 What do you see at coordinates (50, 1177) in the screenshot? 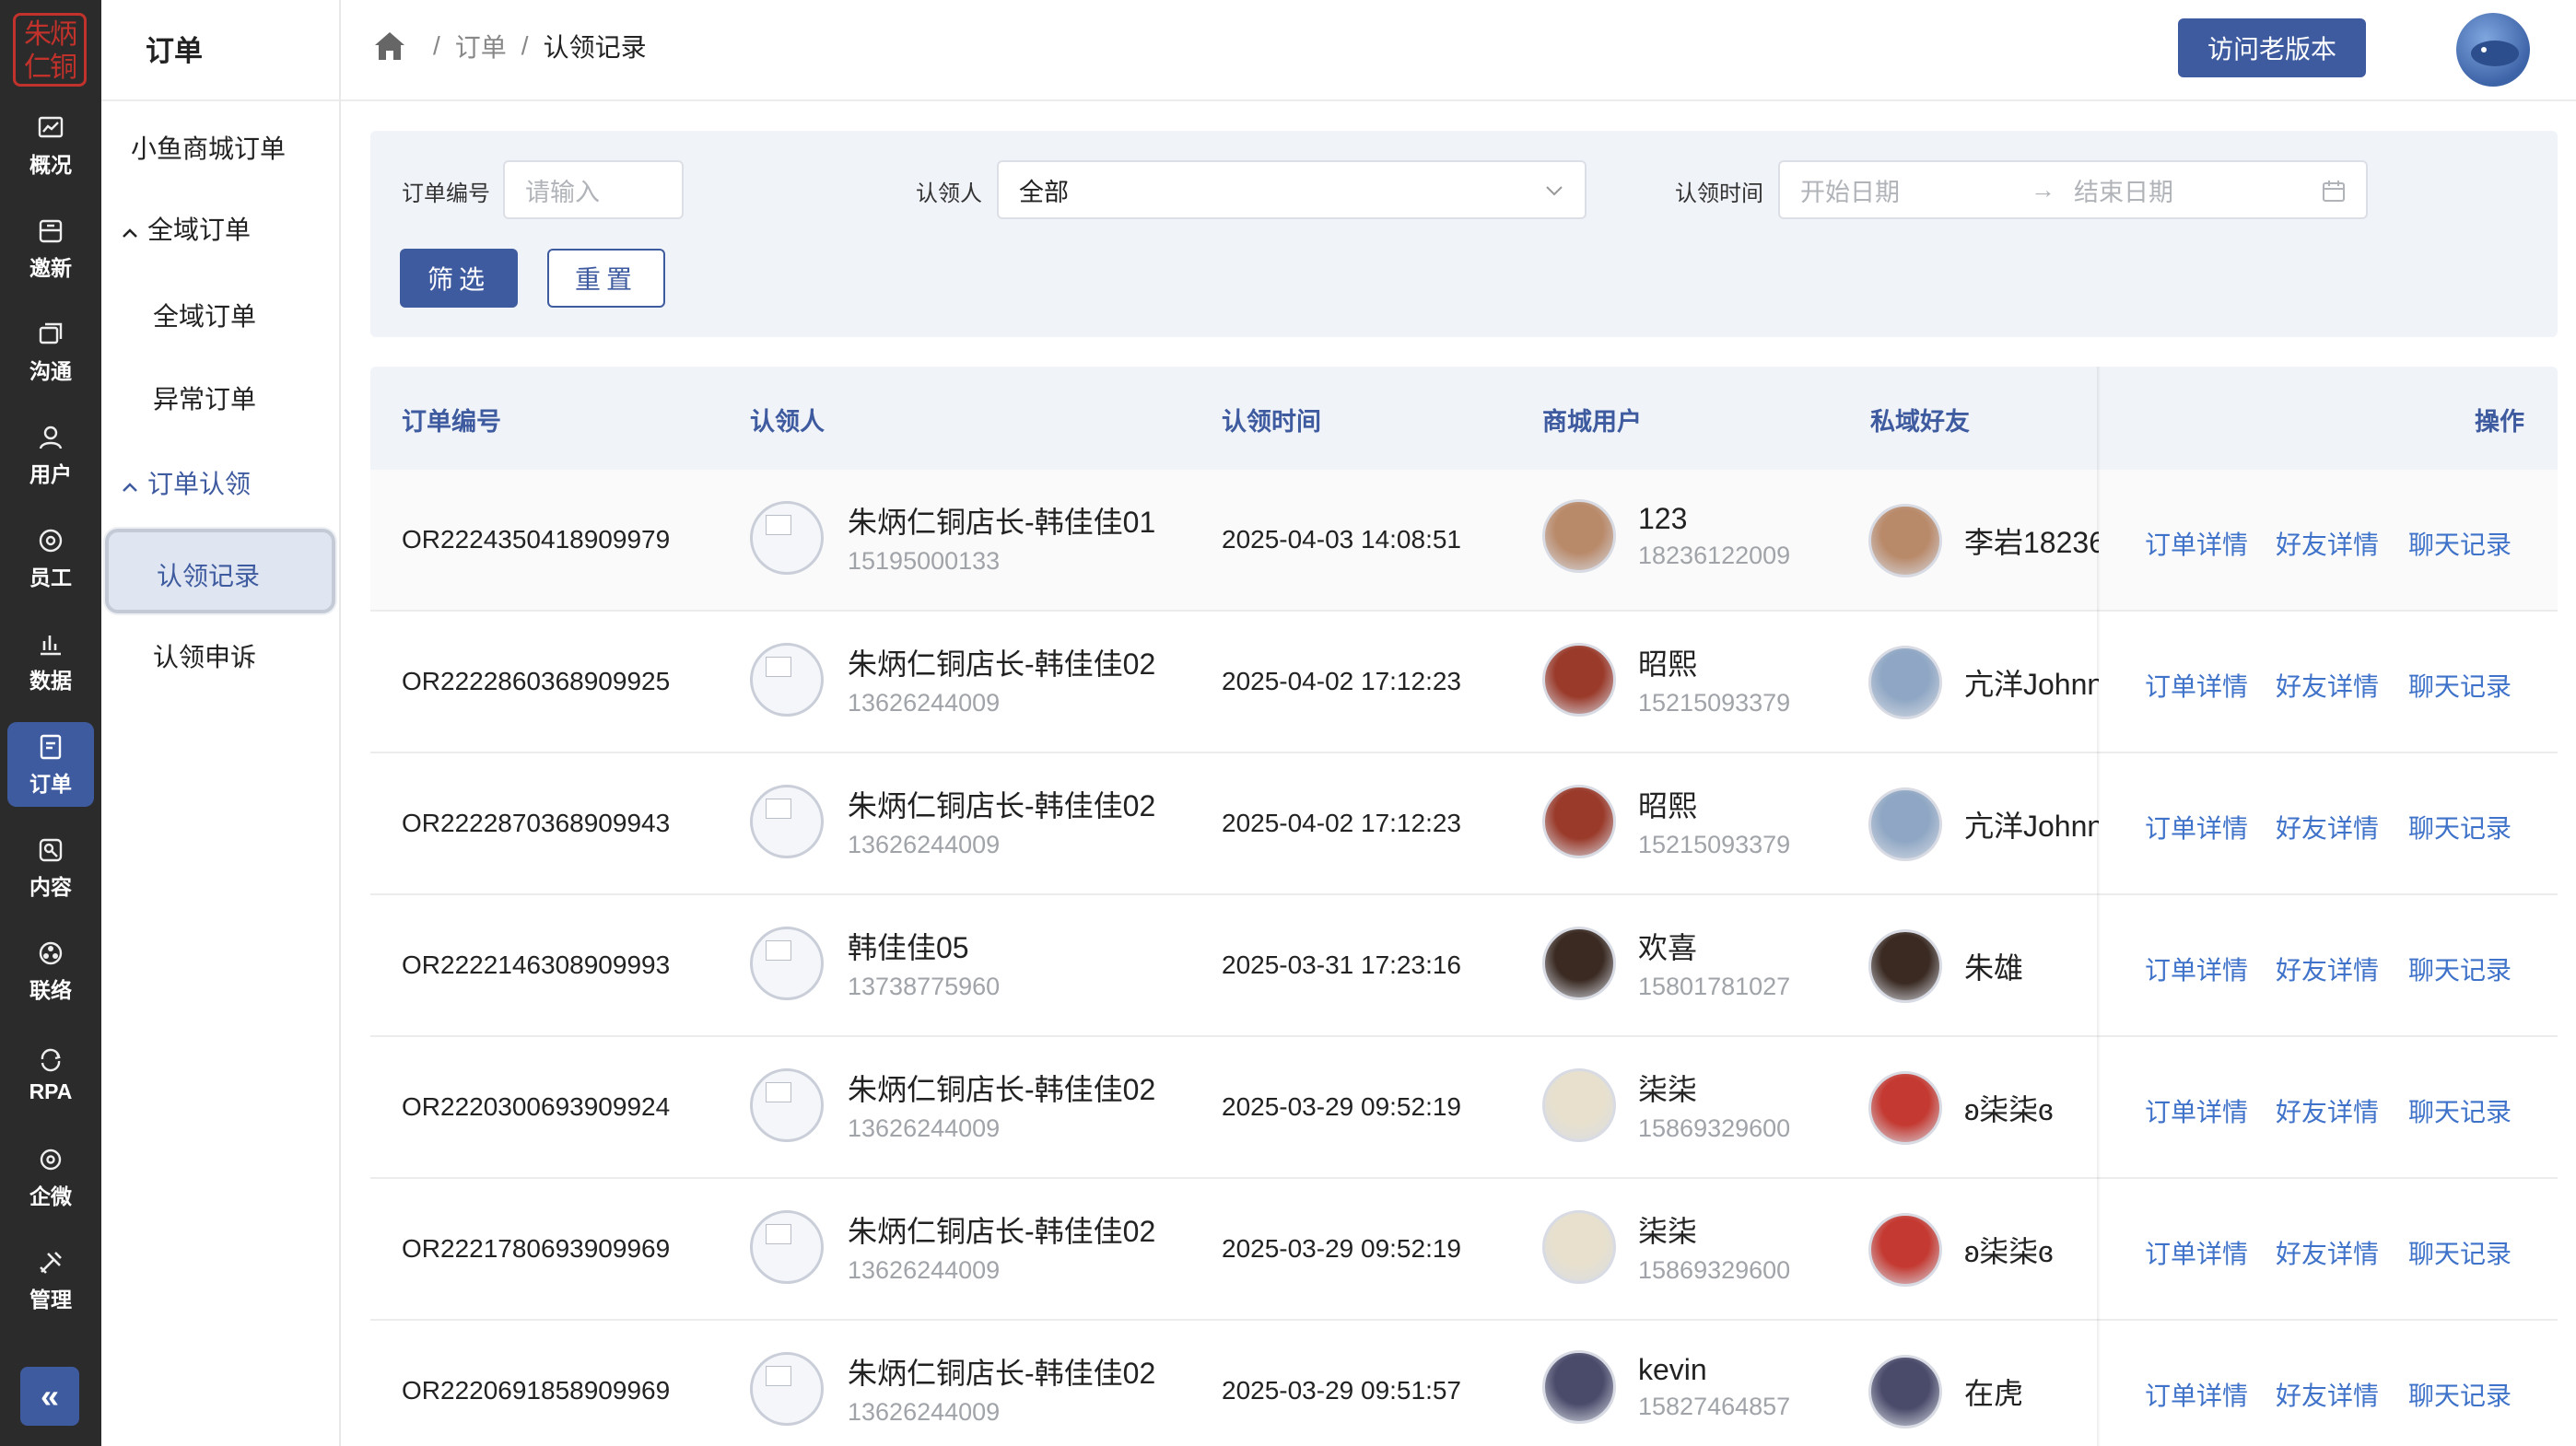
I see `rail-item-wecom: 企微` at bounding box center [50, 1177].